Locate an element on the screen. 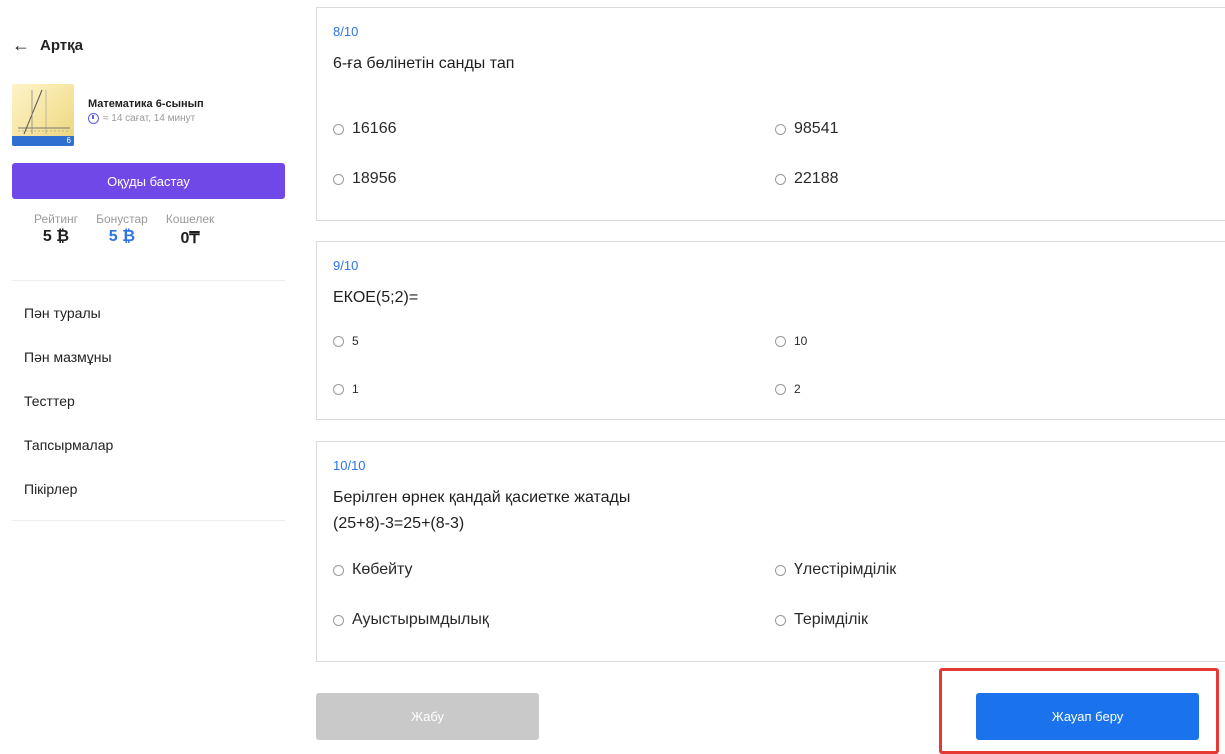  answer-option: Терімділік is located at coordinates (821, 620).